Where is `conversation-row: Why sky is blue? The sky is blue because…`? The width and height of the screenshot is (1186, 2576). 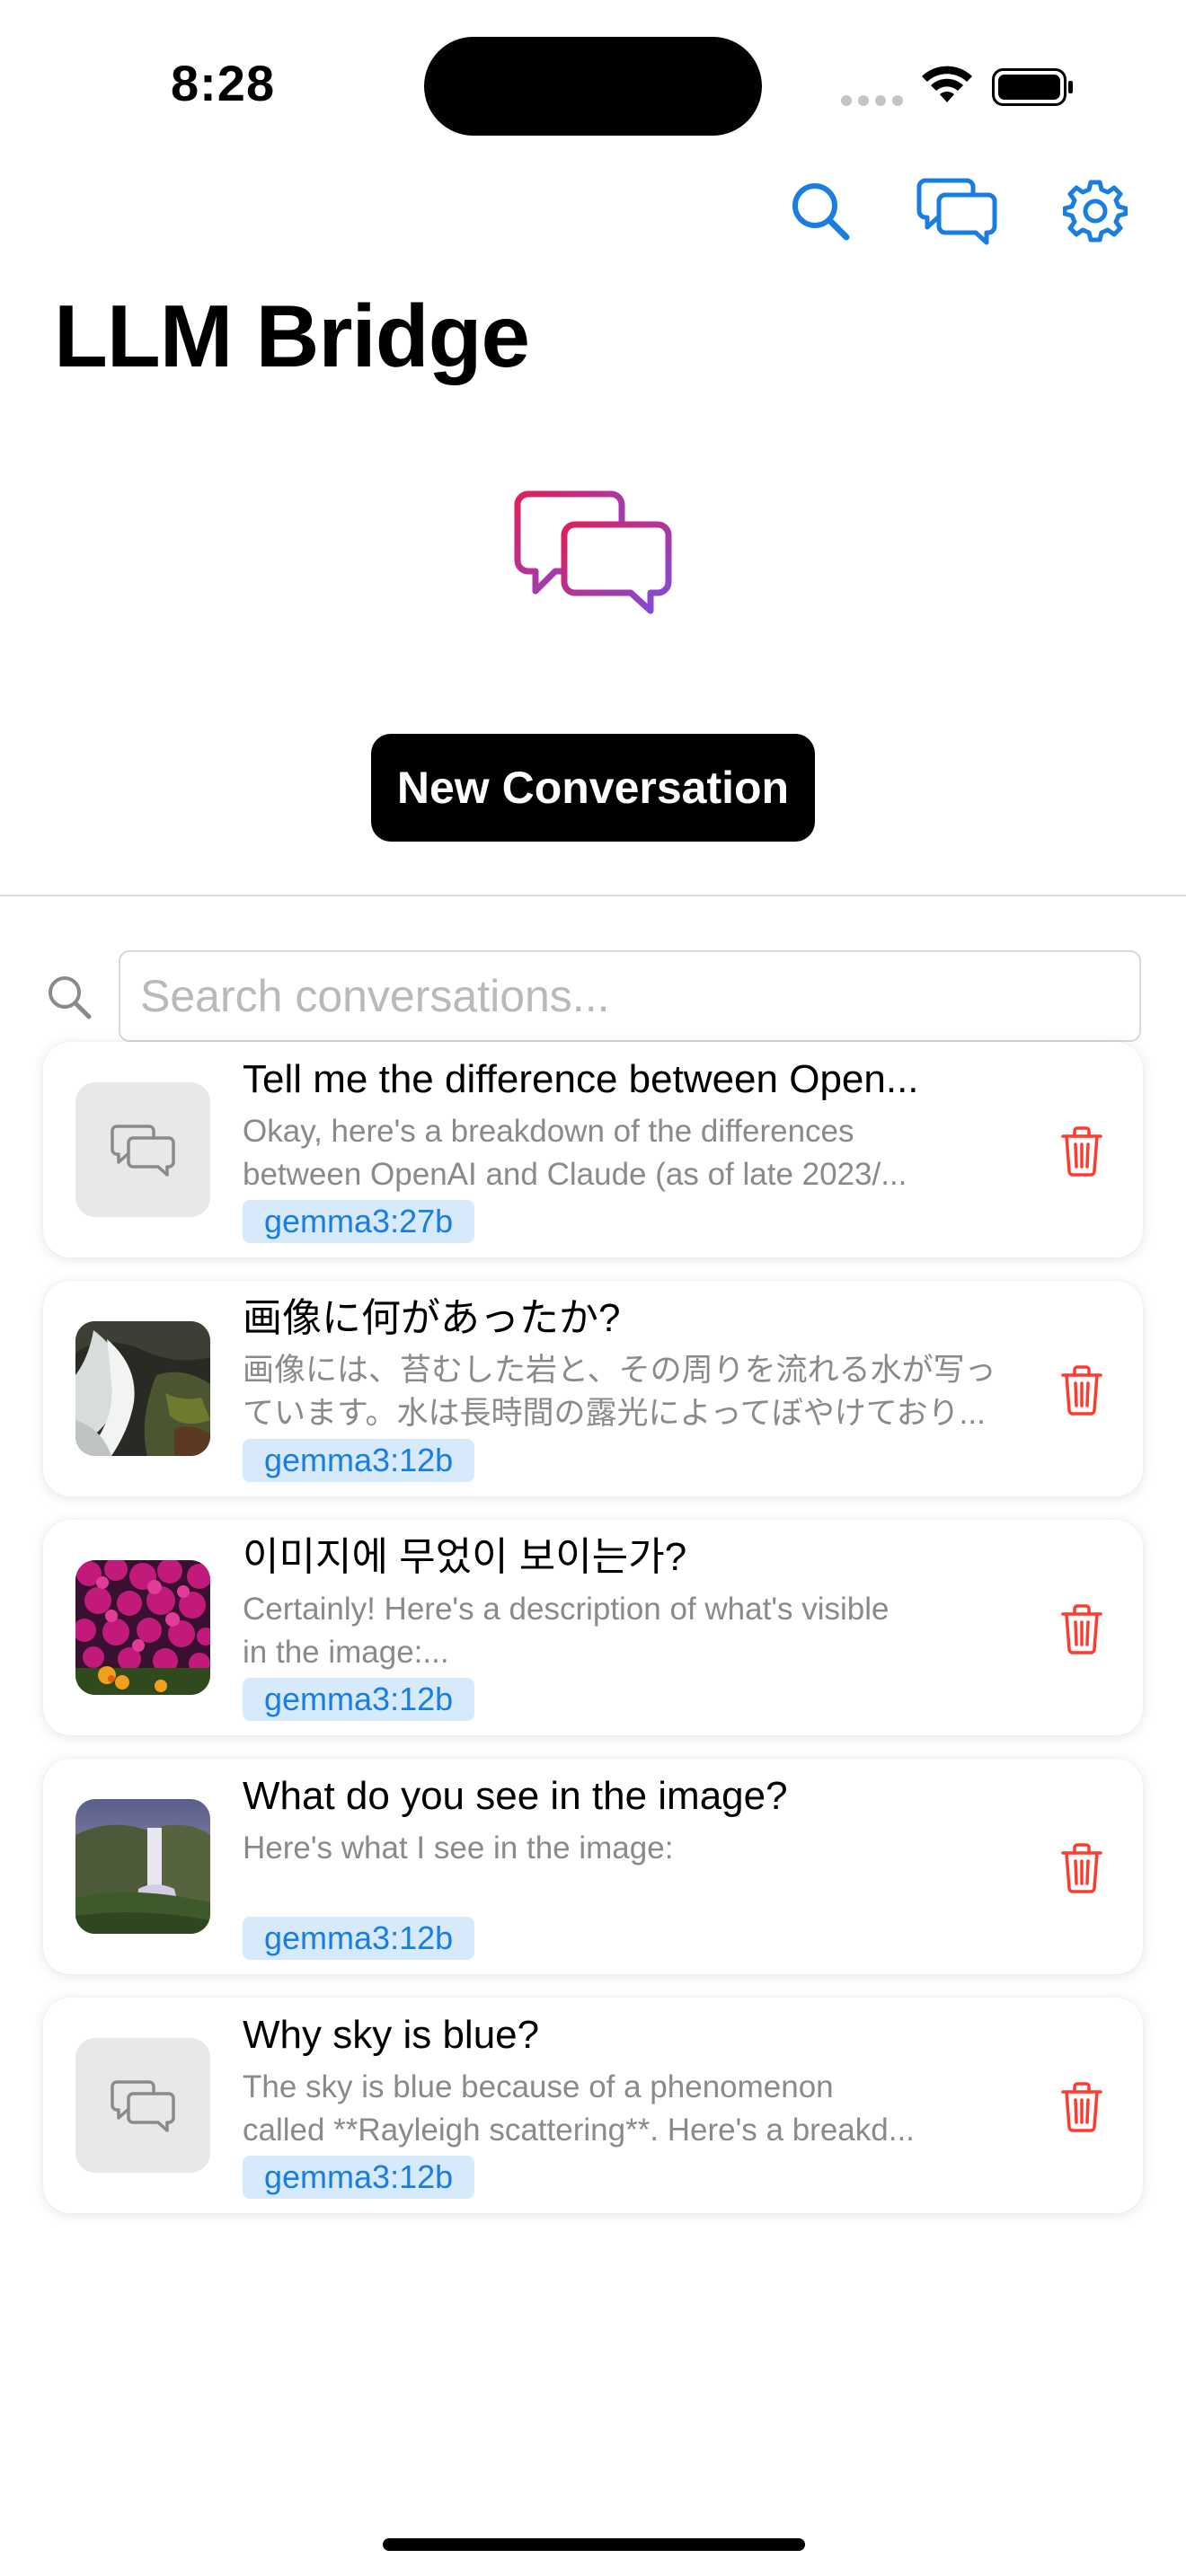
conversation-row: Why sky is blue? The sky is blue because… is located at coordinates (593, 2105).